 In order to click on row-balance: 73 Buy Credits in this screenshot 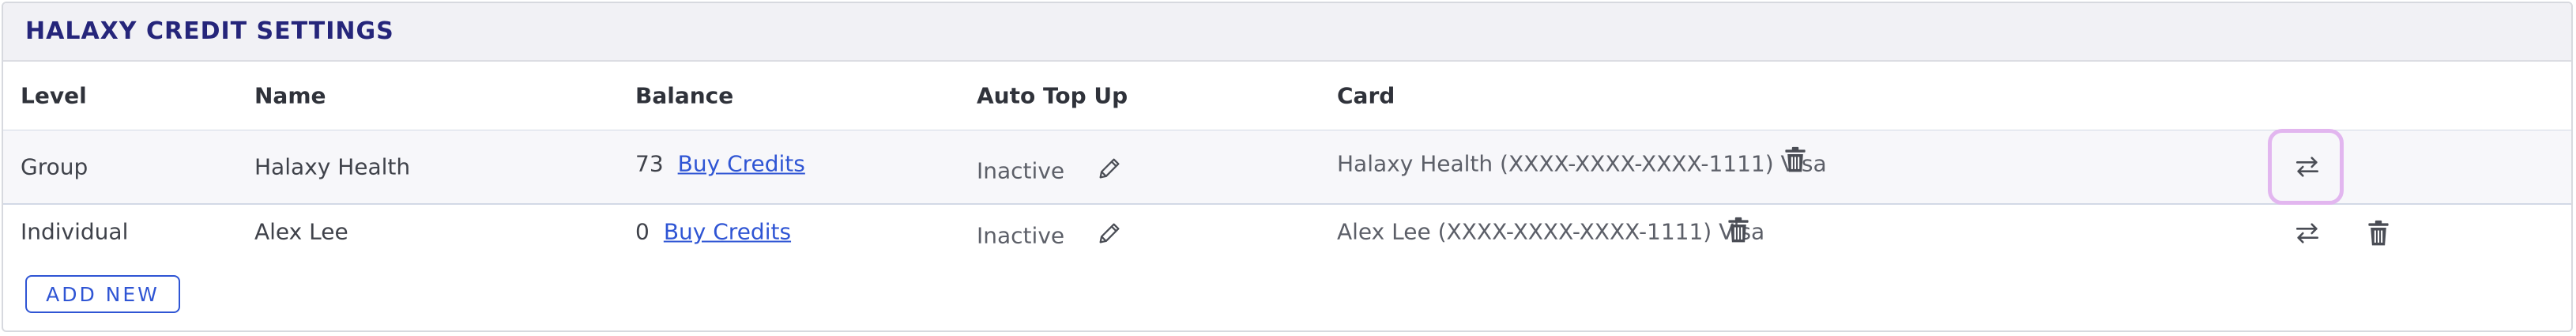, I will do `click(720, 164)`.